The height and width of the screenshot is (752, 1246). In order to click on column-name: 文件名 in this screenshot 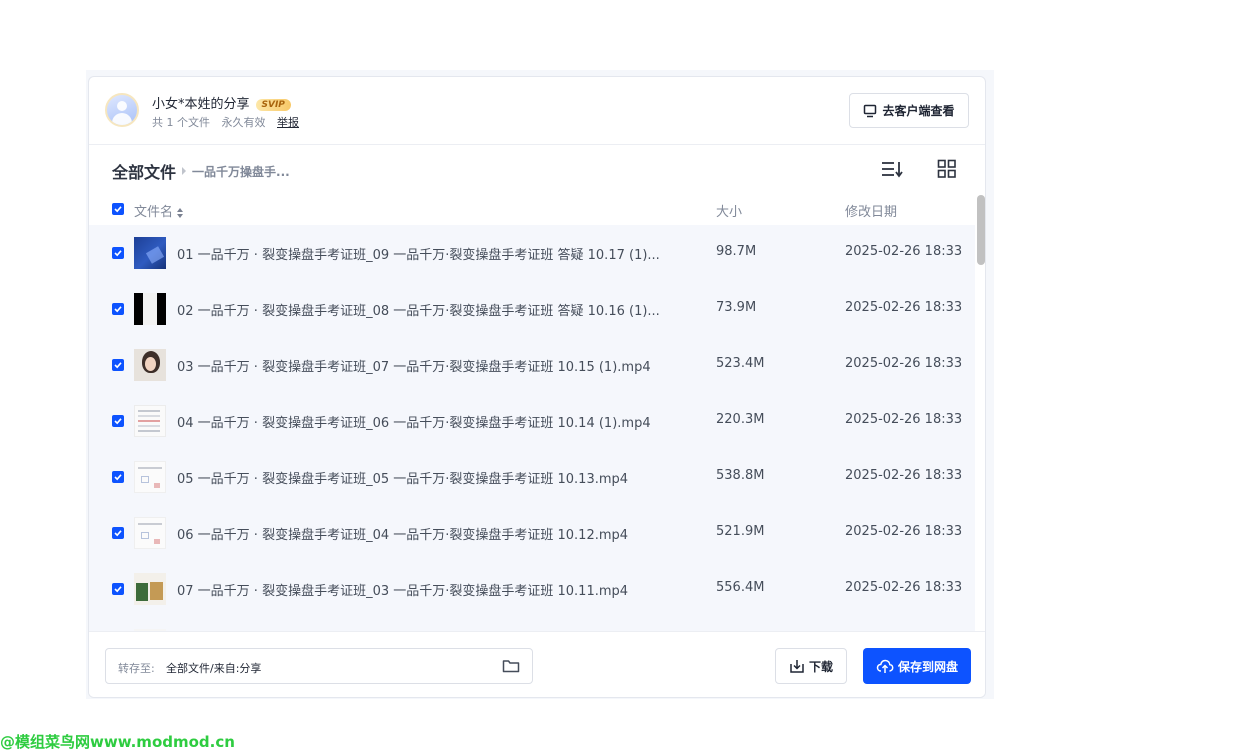, I will do `click(159, 210)`.